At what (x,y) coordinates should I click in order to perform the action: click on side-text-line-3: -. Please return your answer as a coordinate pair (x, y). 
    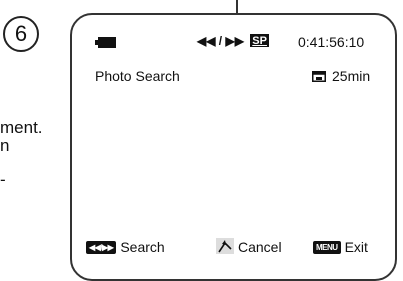
    Looking at the image, I should click on (3, 179).